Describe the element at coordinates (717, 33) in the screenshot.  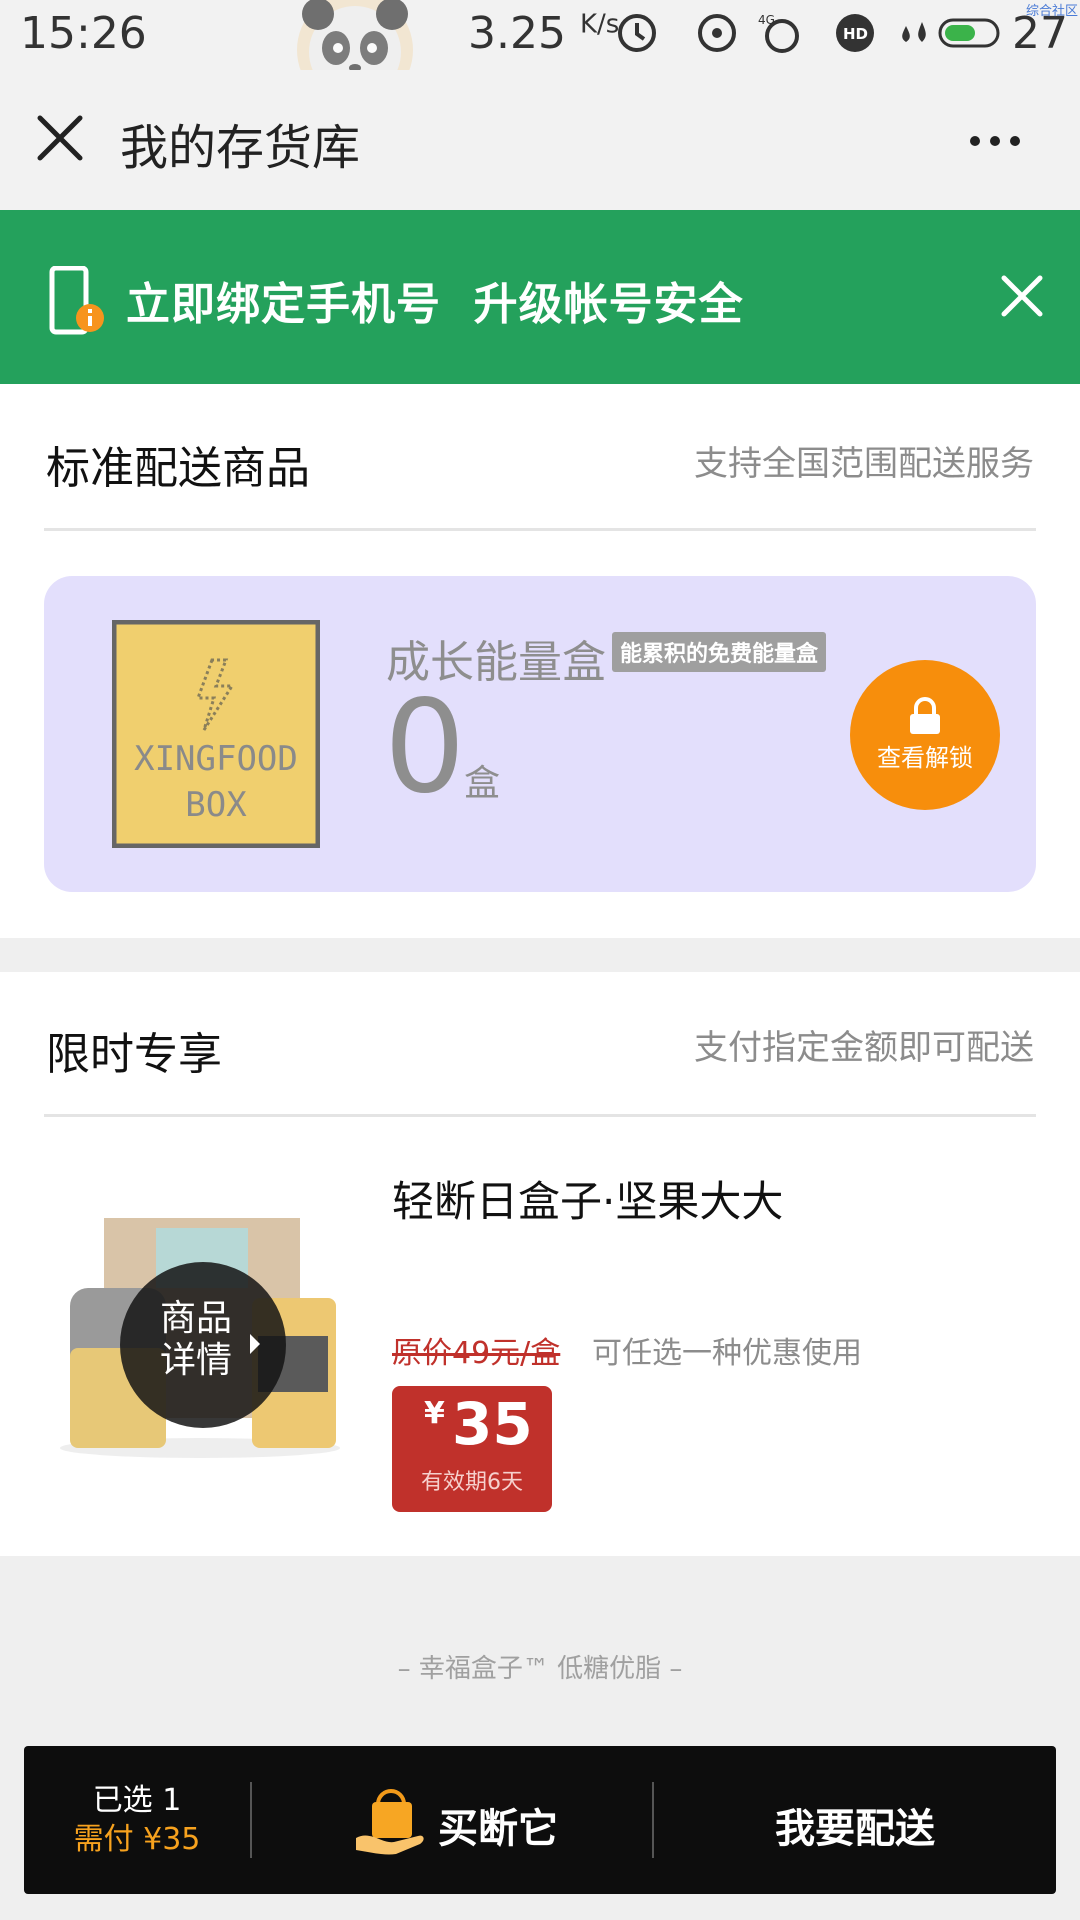
I see `location-icon` at that location.